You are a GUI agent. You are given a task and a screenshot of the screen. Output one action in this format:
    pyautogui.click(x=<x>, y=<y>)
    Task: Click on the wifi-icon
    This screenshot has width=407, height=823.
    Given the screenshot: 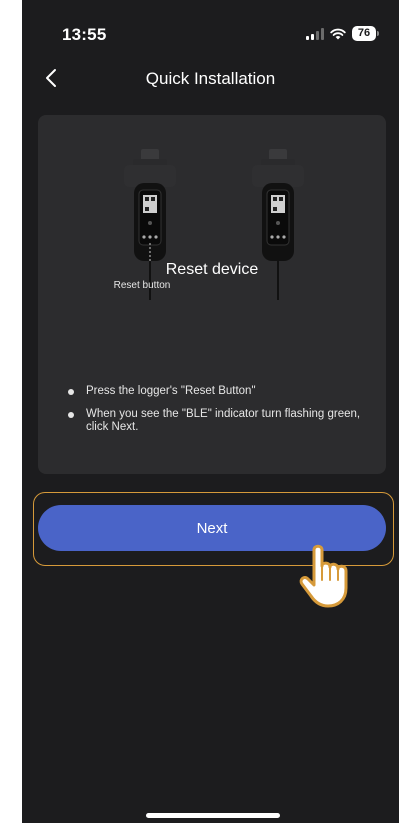 What is the action you would take?
    pyautogui.click(x=338, y=33)
    